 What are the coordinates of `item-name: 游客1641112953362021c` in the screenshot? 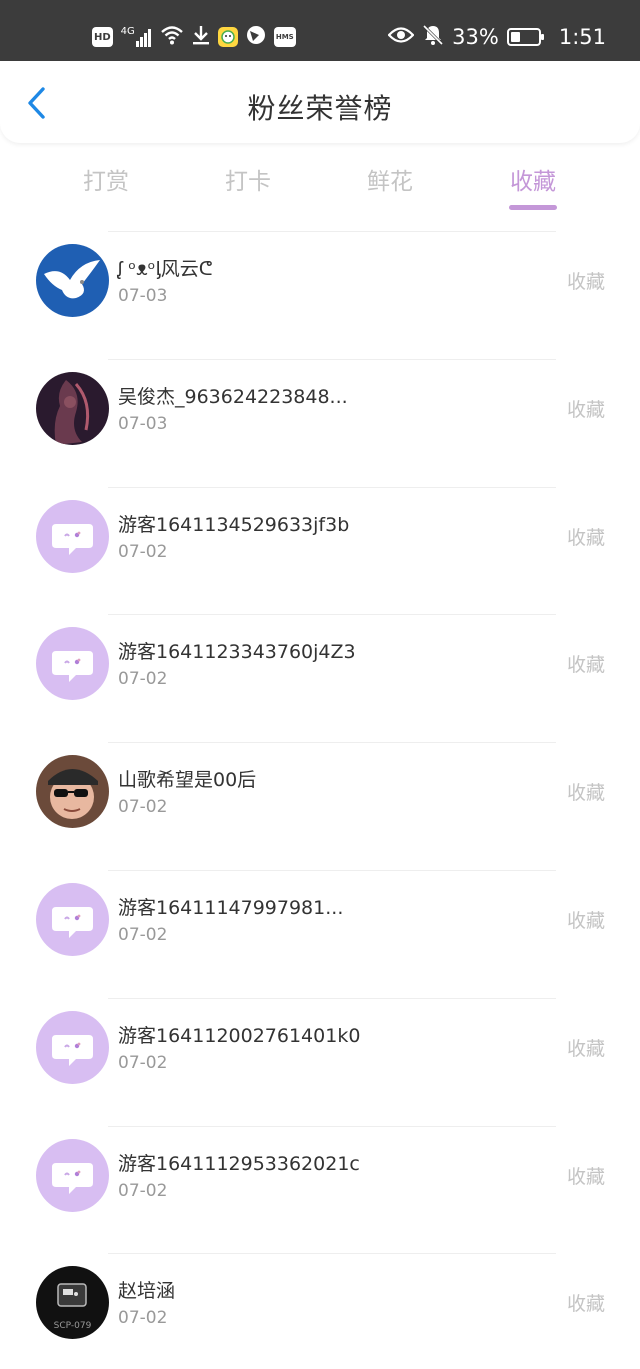 It's located at (239, 1163).